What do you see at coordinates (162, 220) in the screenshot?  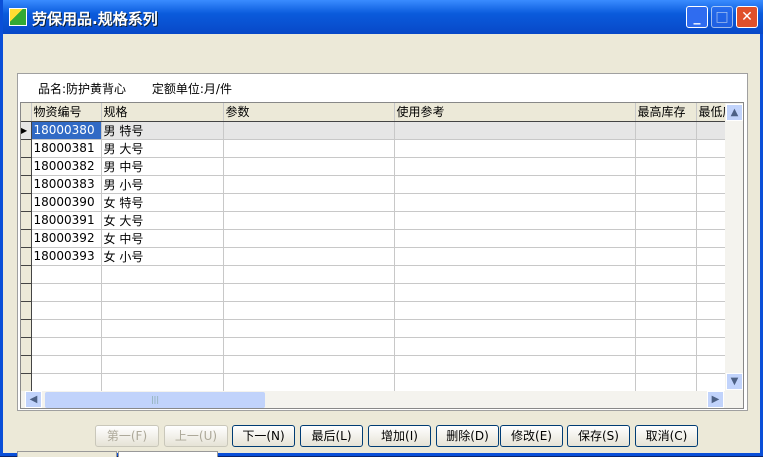 I see `cell-spec: 女 大号` at bounding box center [162, 220].